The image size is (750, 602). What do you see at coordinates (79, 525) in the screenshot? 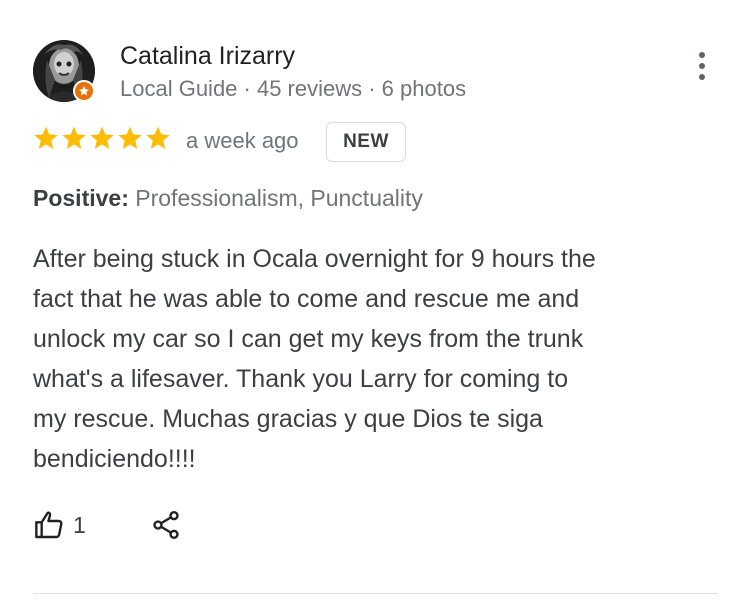
I see `like-count: 1` at bounding box center [79, 525].